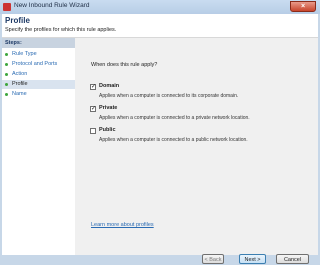  I want to click on learn-more-link: Learn more about profiles, so click(122, 225).